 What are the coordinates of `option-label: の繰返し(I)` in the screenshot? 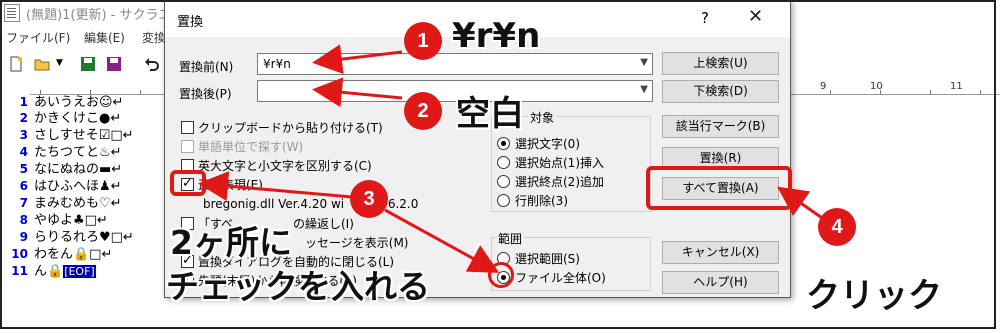 It's located at (323, 224).